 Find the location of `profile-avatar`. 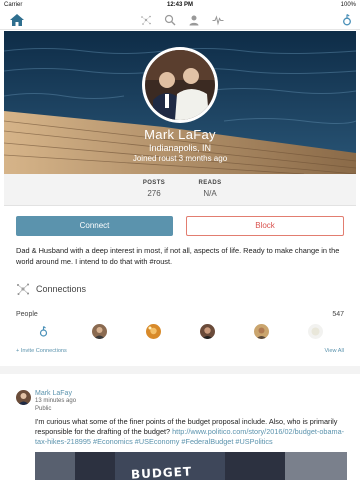

profile-avatar is located at coordinates (180, 85).